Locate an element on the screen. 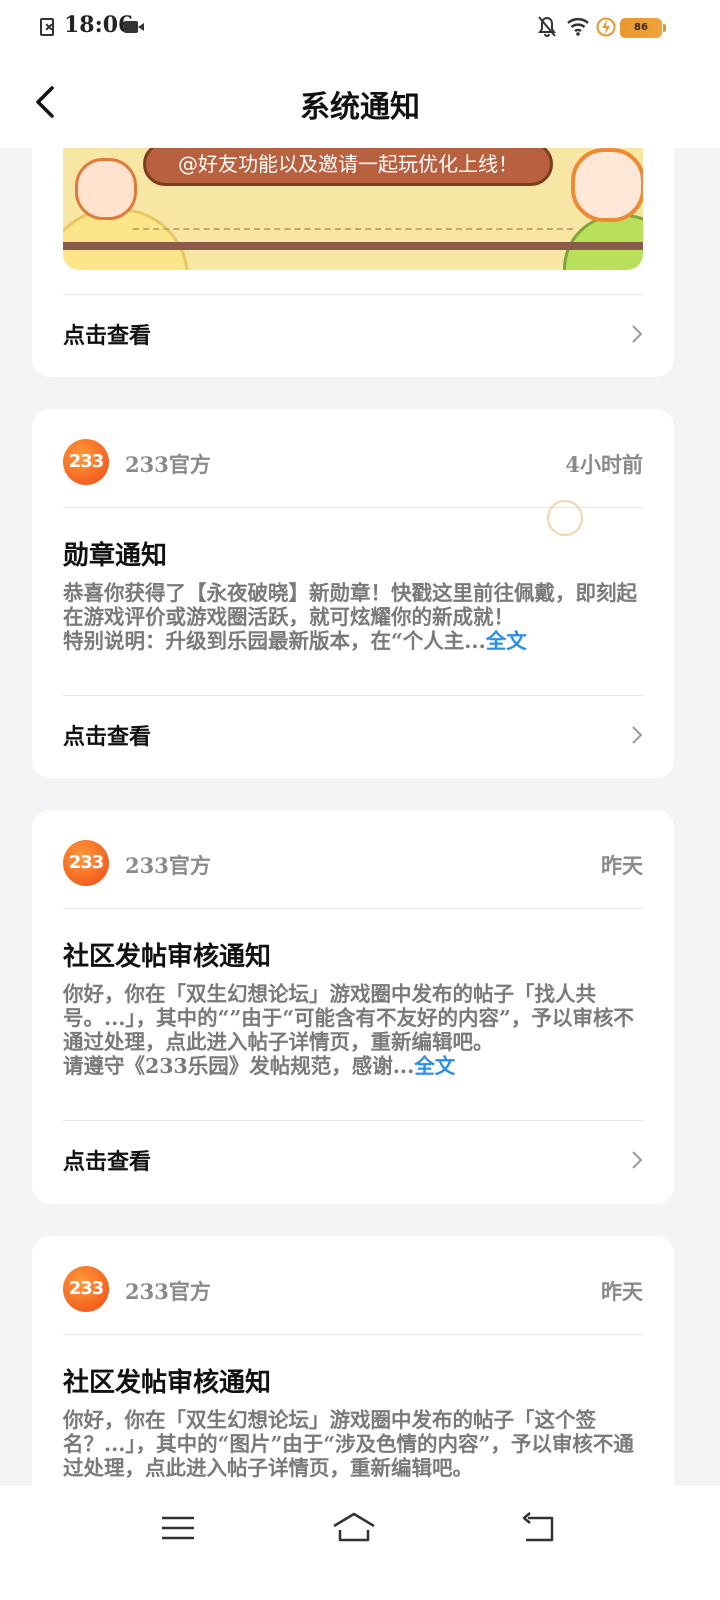 This screenshot has height=1600, width=720. banner-character-right is located at coordinates (607, 185).